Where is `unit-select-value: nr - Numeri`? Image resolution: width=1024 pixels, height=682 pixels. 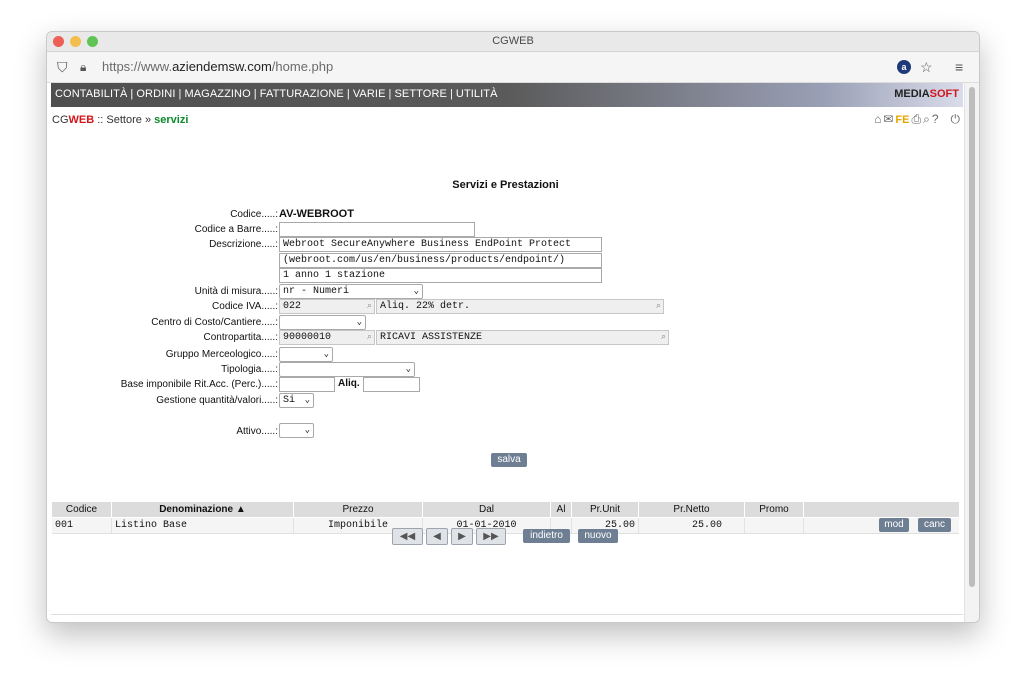
unit-select-value: nr - Numeri is located at coordinates (316, 291).